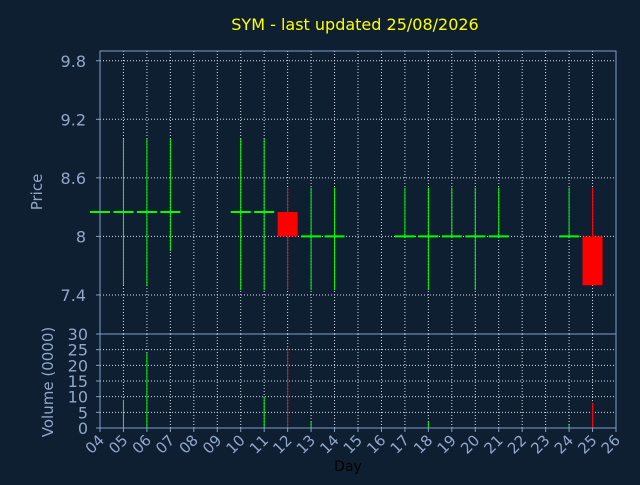  Describe the element at coordinates (400, 444) in the screenshot. I see `x-tick-label: 17` at that location.